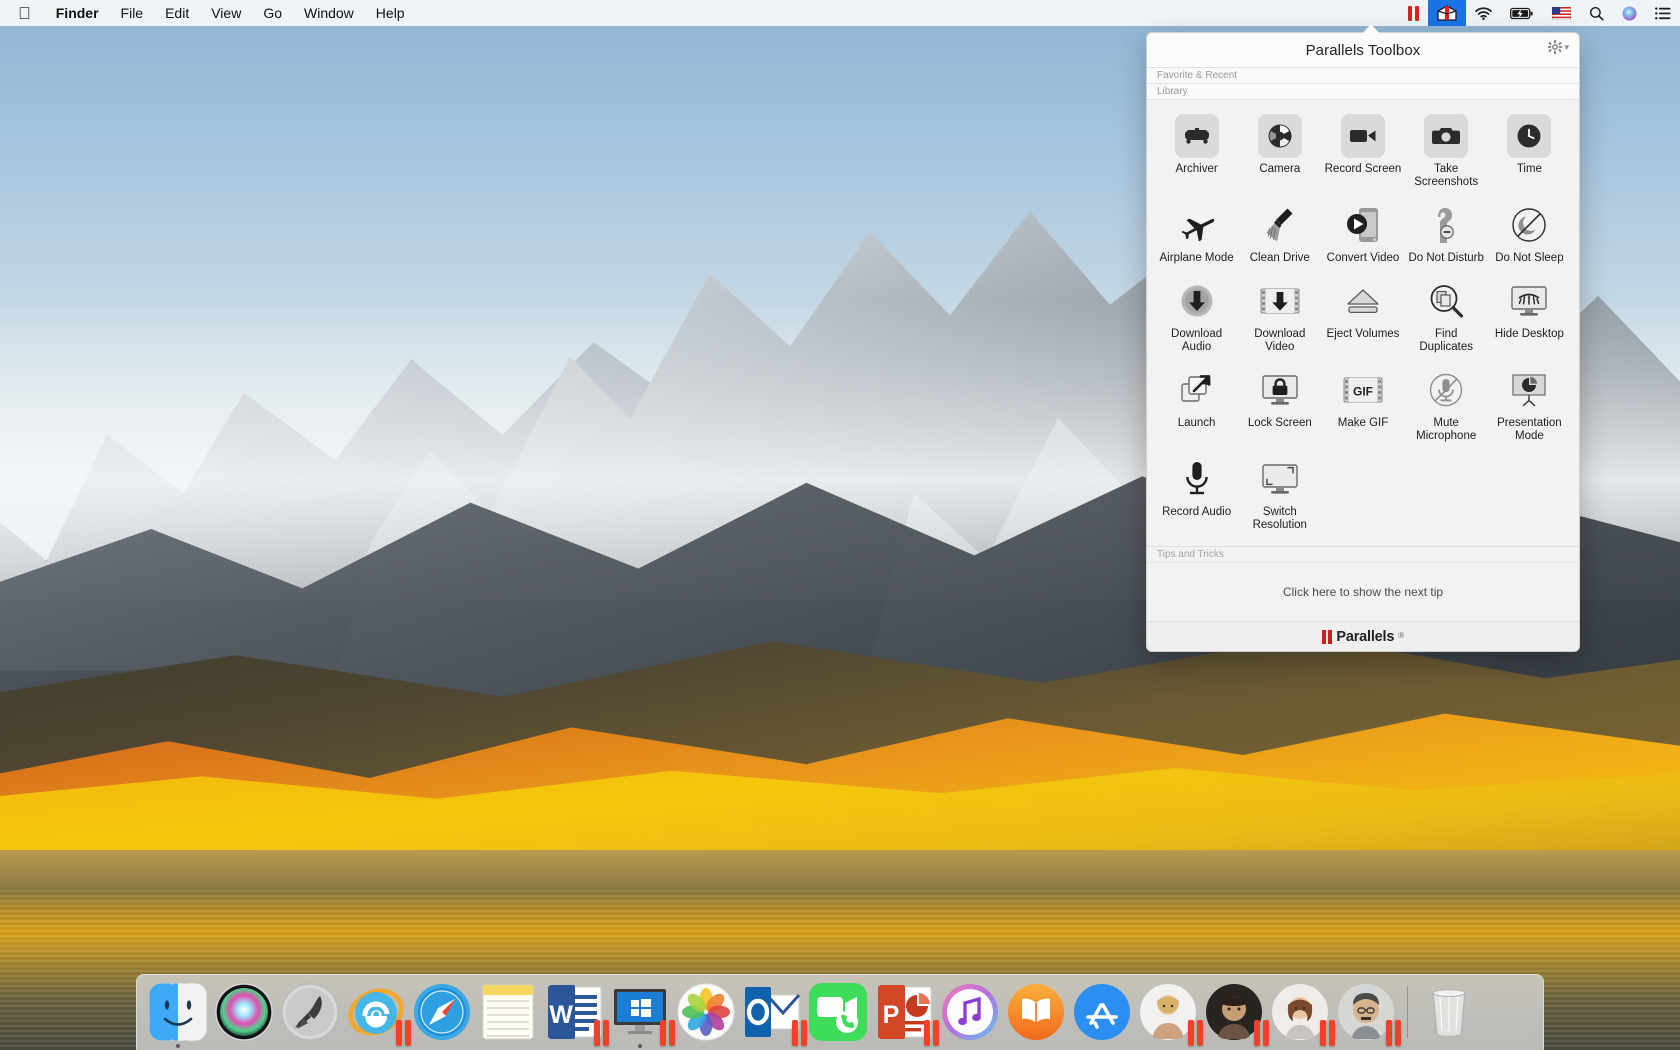 This screenshot has height=1050, width=1680. I want to click on photos-icon, so click(706, 1012).